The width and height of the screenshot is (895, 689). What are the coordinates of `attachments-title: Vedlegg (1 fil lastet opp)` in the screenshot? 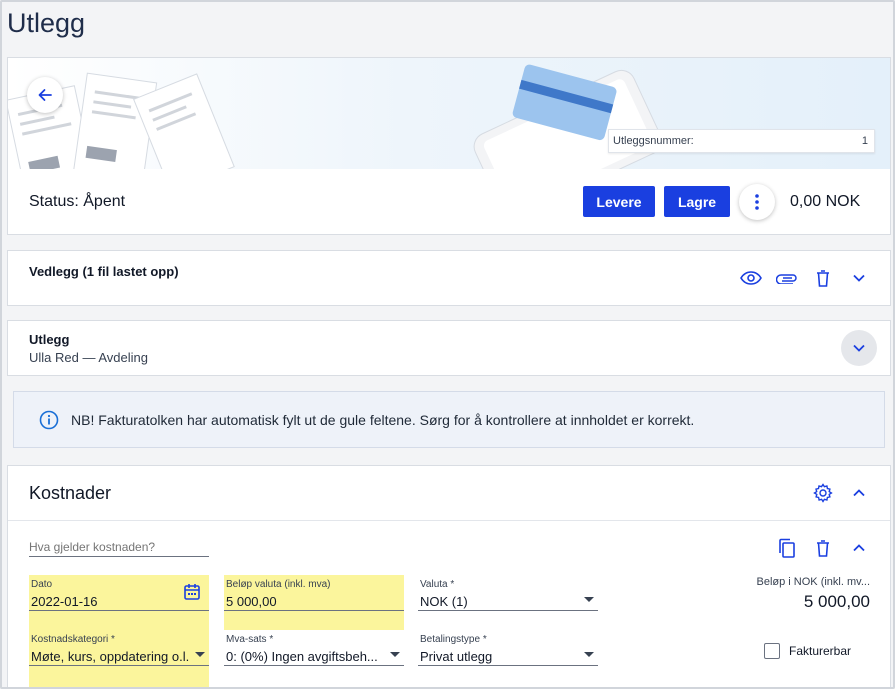 It's located at (104, 271).